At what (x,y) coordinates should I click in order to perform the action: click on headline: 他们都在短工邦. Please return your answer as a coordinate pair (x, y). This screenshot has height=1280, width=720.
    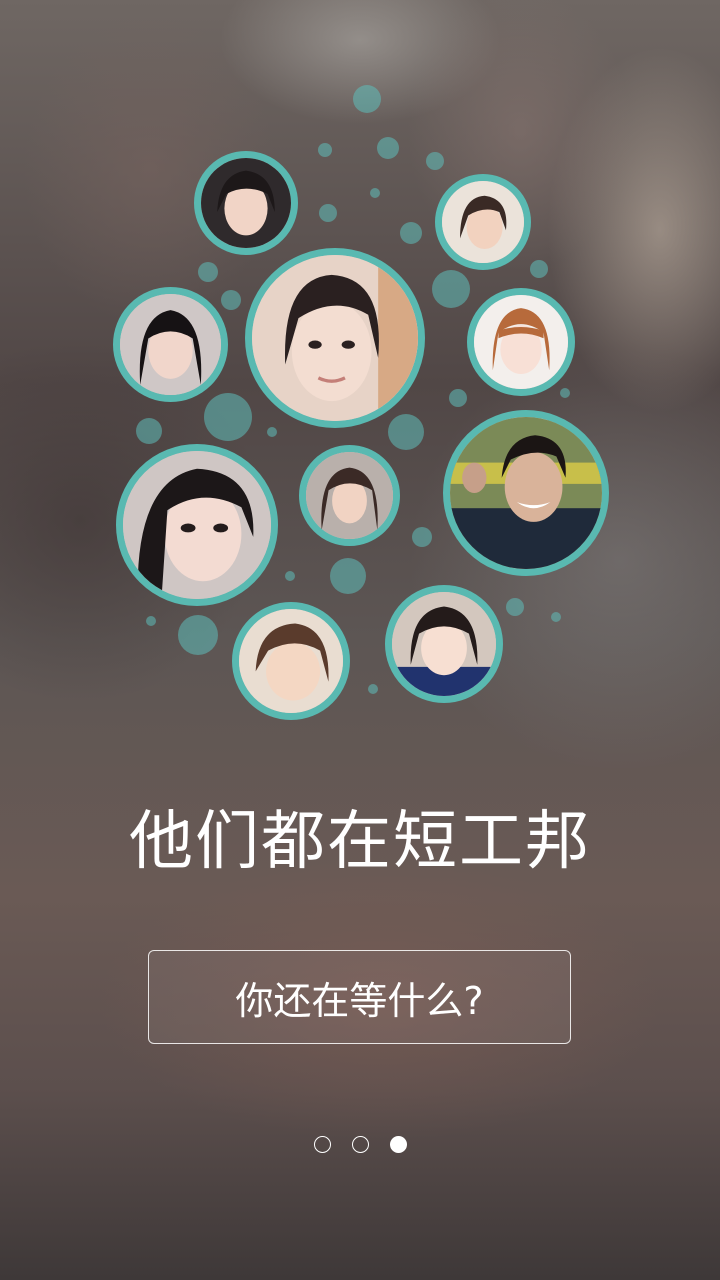
    Looking at the image, I should click on (360, 842).